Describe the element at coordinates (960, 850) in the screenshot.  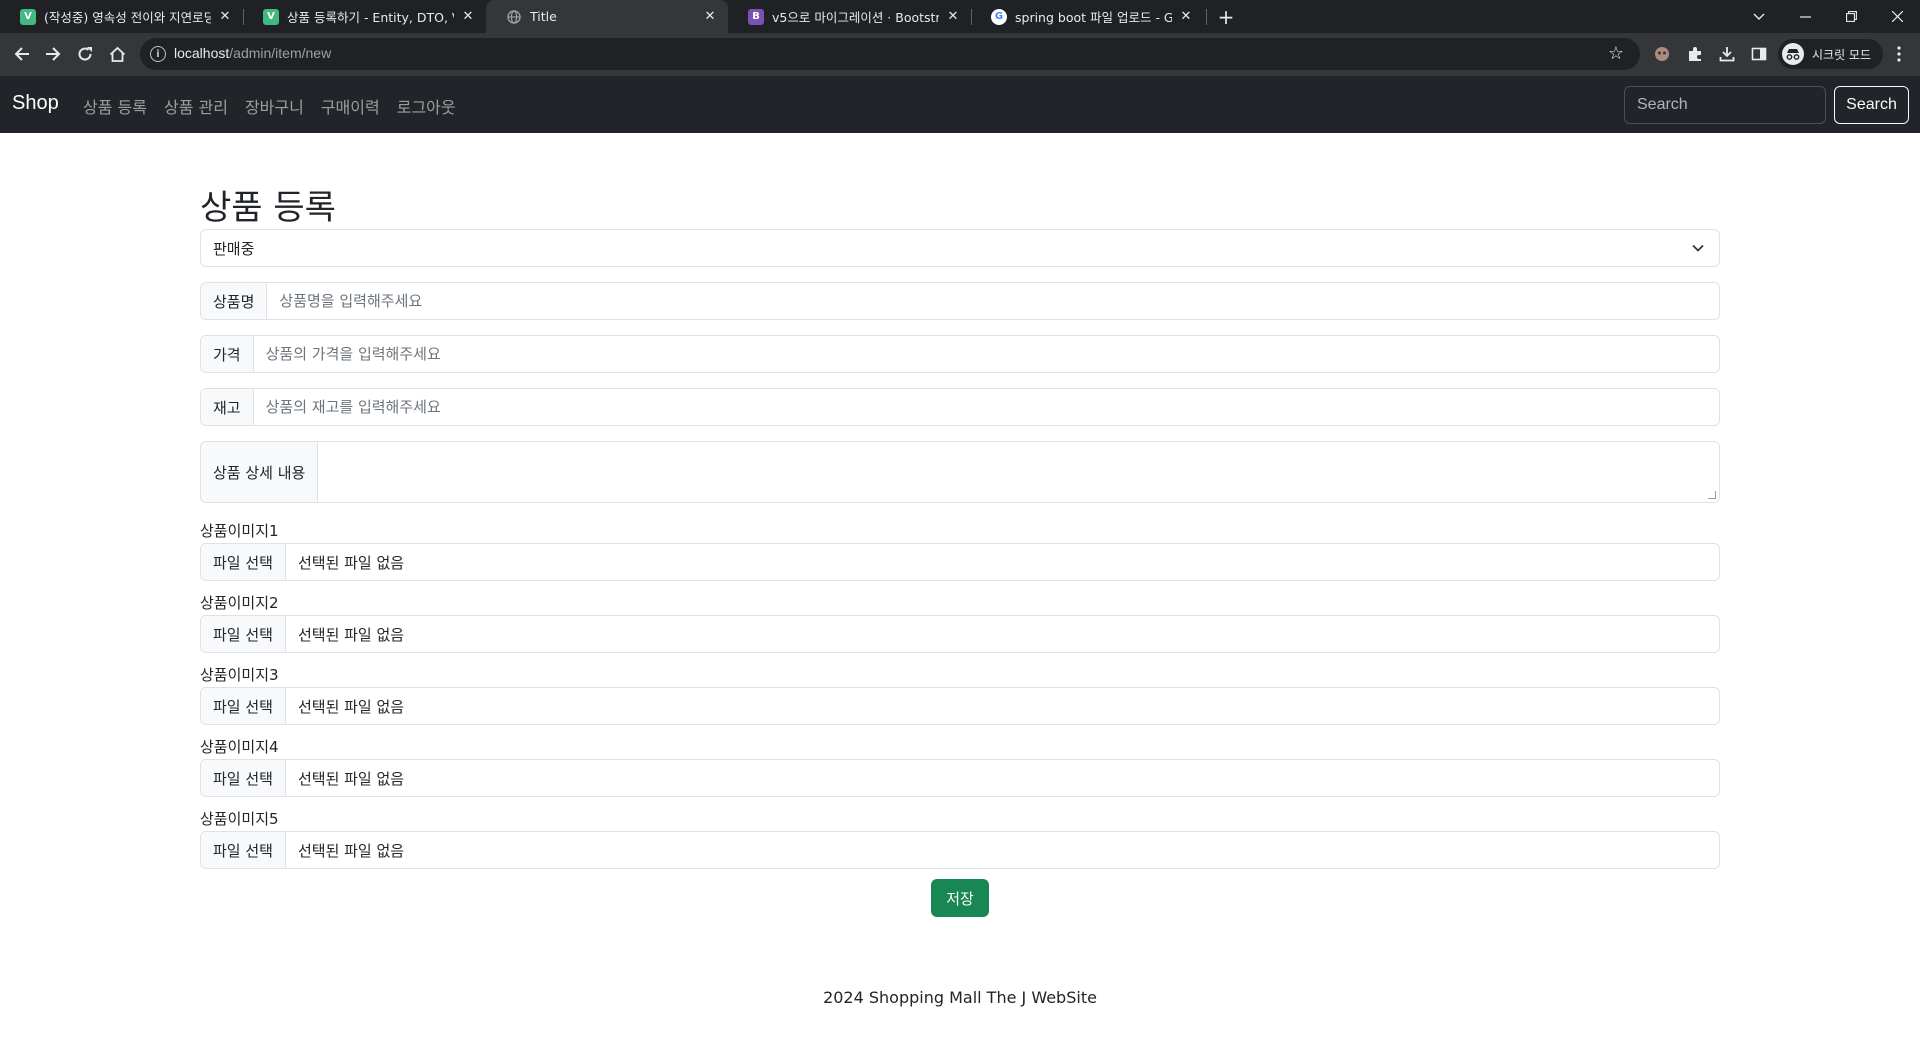
I see `image-file-input-5: 파일 선택 선택된 파일 없음` at that location.